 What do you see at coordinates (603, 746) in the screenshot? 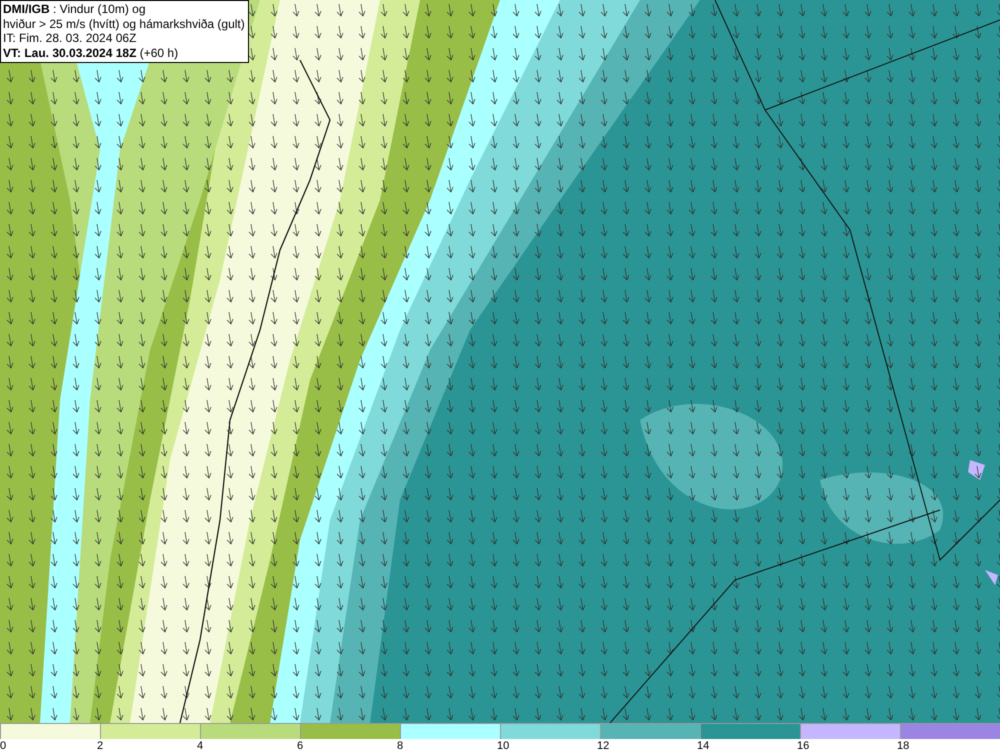
I see `legend-tick-label: 12` at bounding box center [603, 746].